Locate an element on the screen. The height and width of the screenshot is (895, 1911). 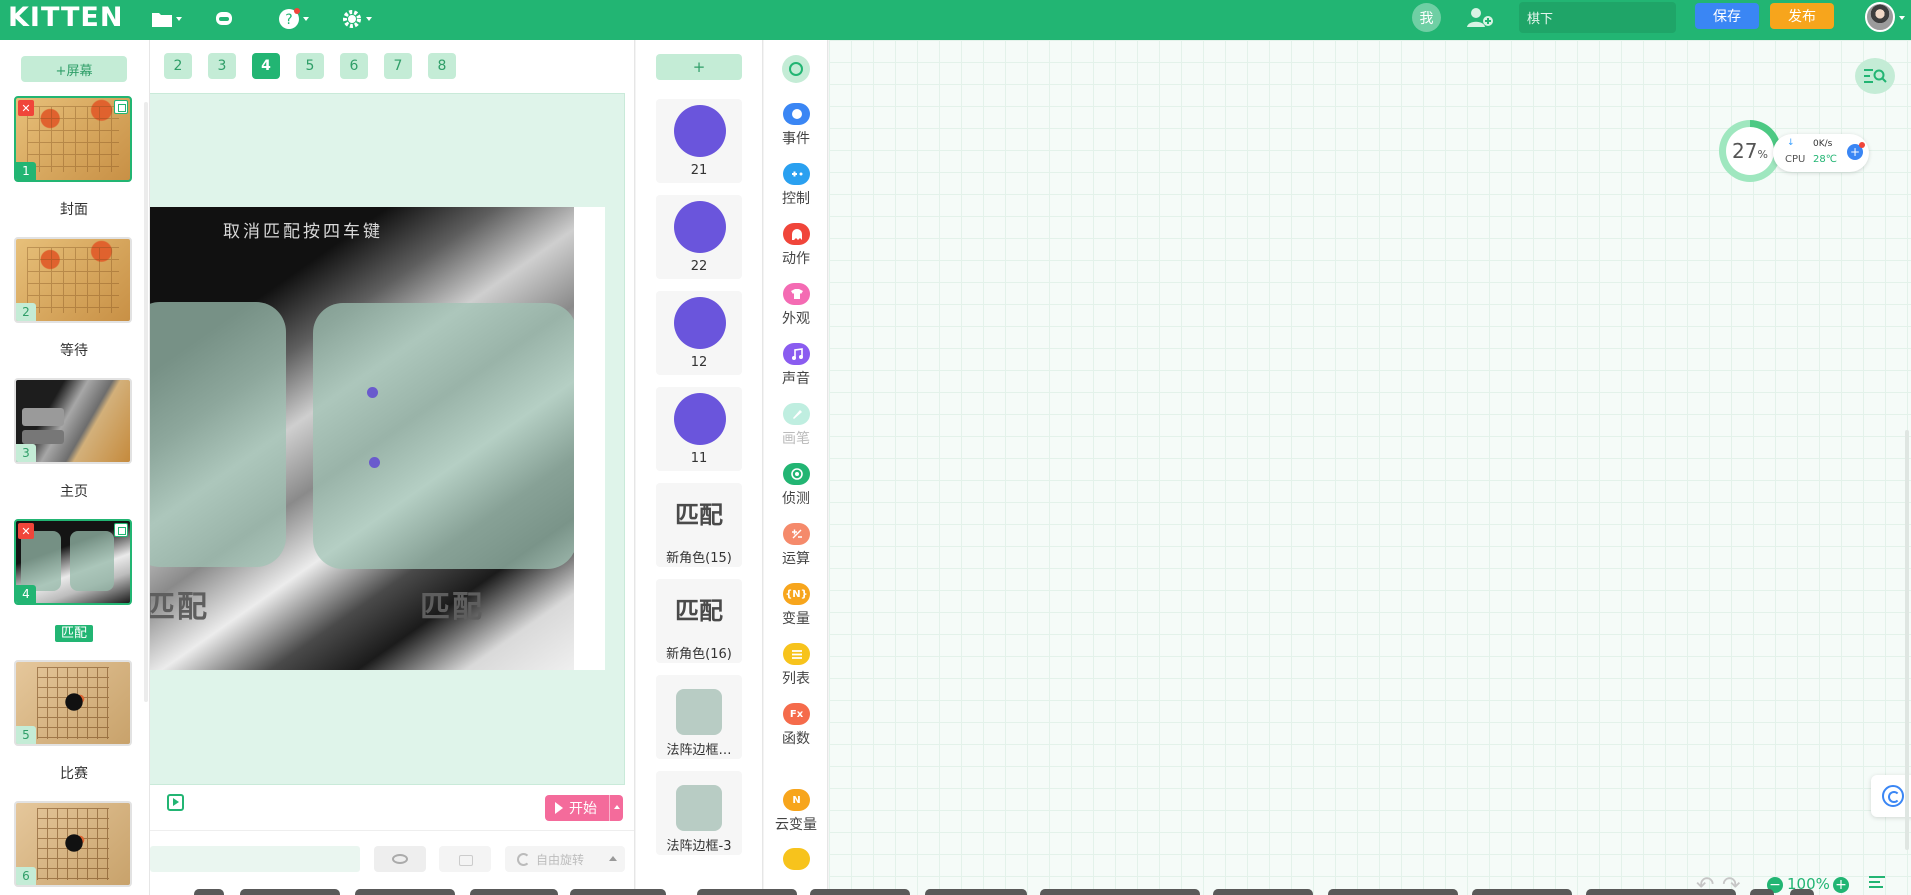
category-lists: 列表 is located at coordinates (795, 671).